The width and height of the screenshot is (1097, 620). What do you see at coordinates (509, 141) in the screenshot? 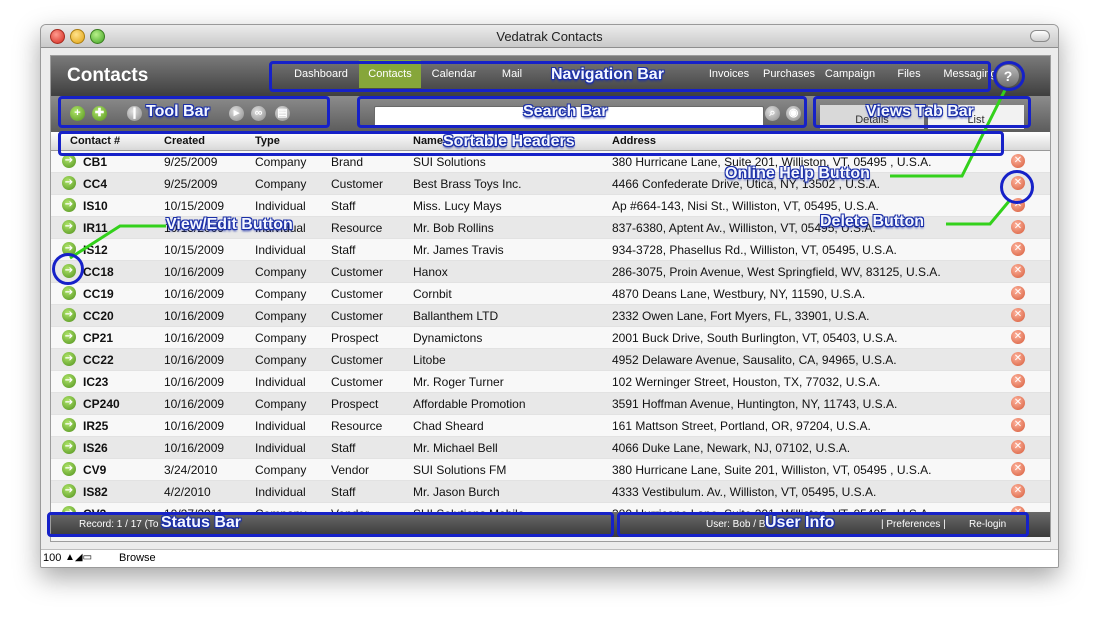
I see `label-sortable-headers: Sortable Headers` at bounding box center [509, 141].